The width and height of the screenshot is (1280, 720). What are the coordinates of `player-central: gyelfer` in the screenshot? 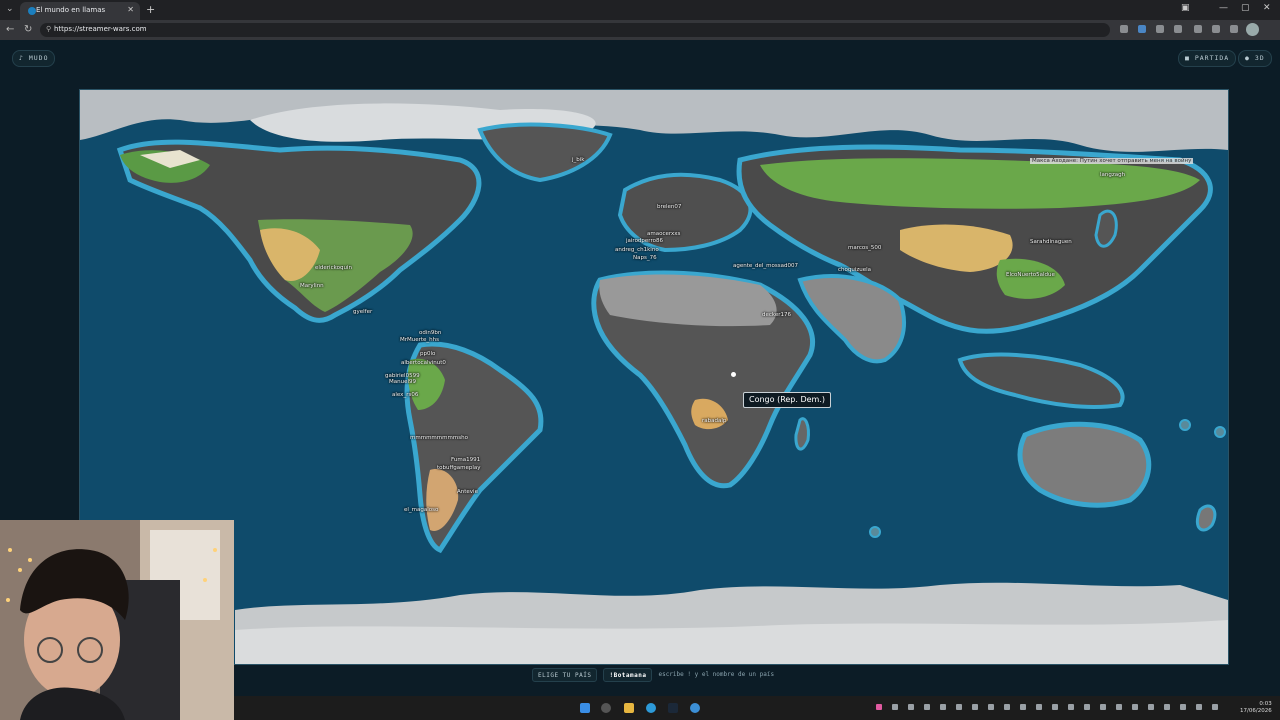 It's located at (363, 312).